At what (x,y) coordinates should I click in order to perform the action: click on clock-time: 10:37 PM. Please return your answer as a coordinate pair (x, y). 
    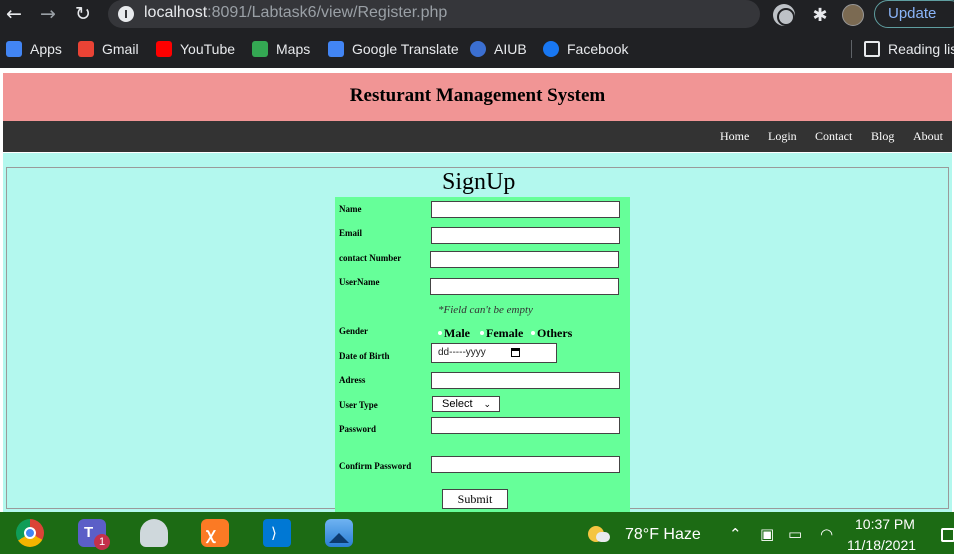
    Looking at the image, I should click on (885, 524).